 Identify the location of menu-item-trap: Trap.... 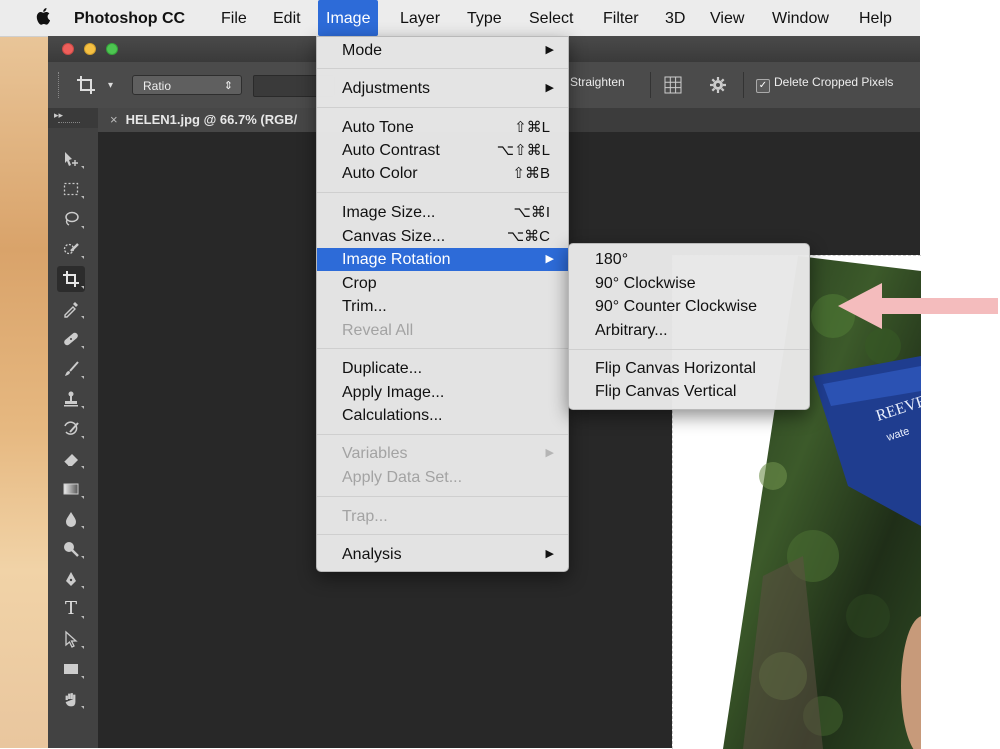
(442, 516).